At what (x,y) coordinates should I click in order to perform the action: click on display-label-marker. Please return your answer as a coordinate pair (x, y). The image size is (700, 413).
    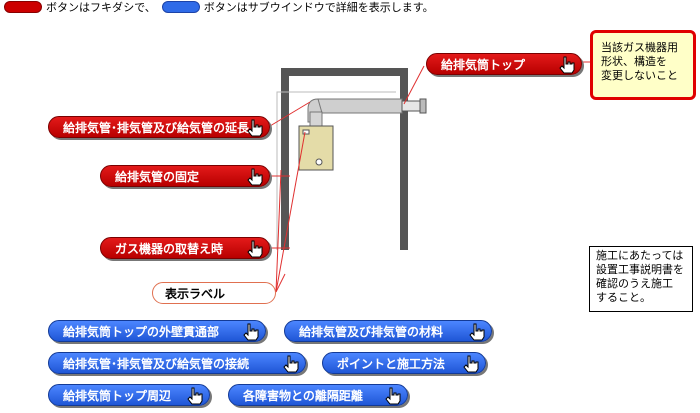
    Looking at the image, I should click on (306, 132).